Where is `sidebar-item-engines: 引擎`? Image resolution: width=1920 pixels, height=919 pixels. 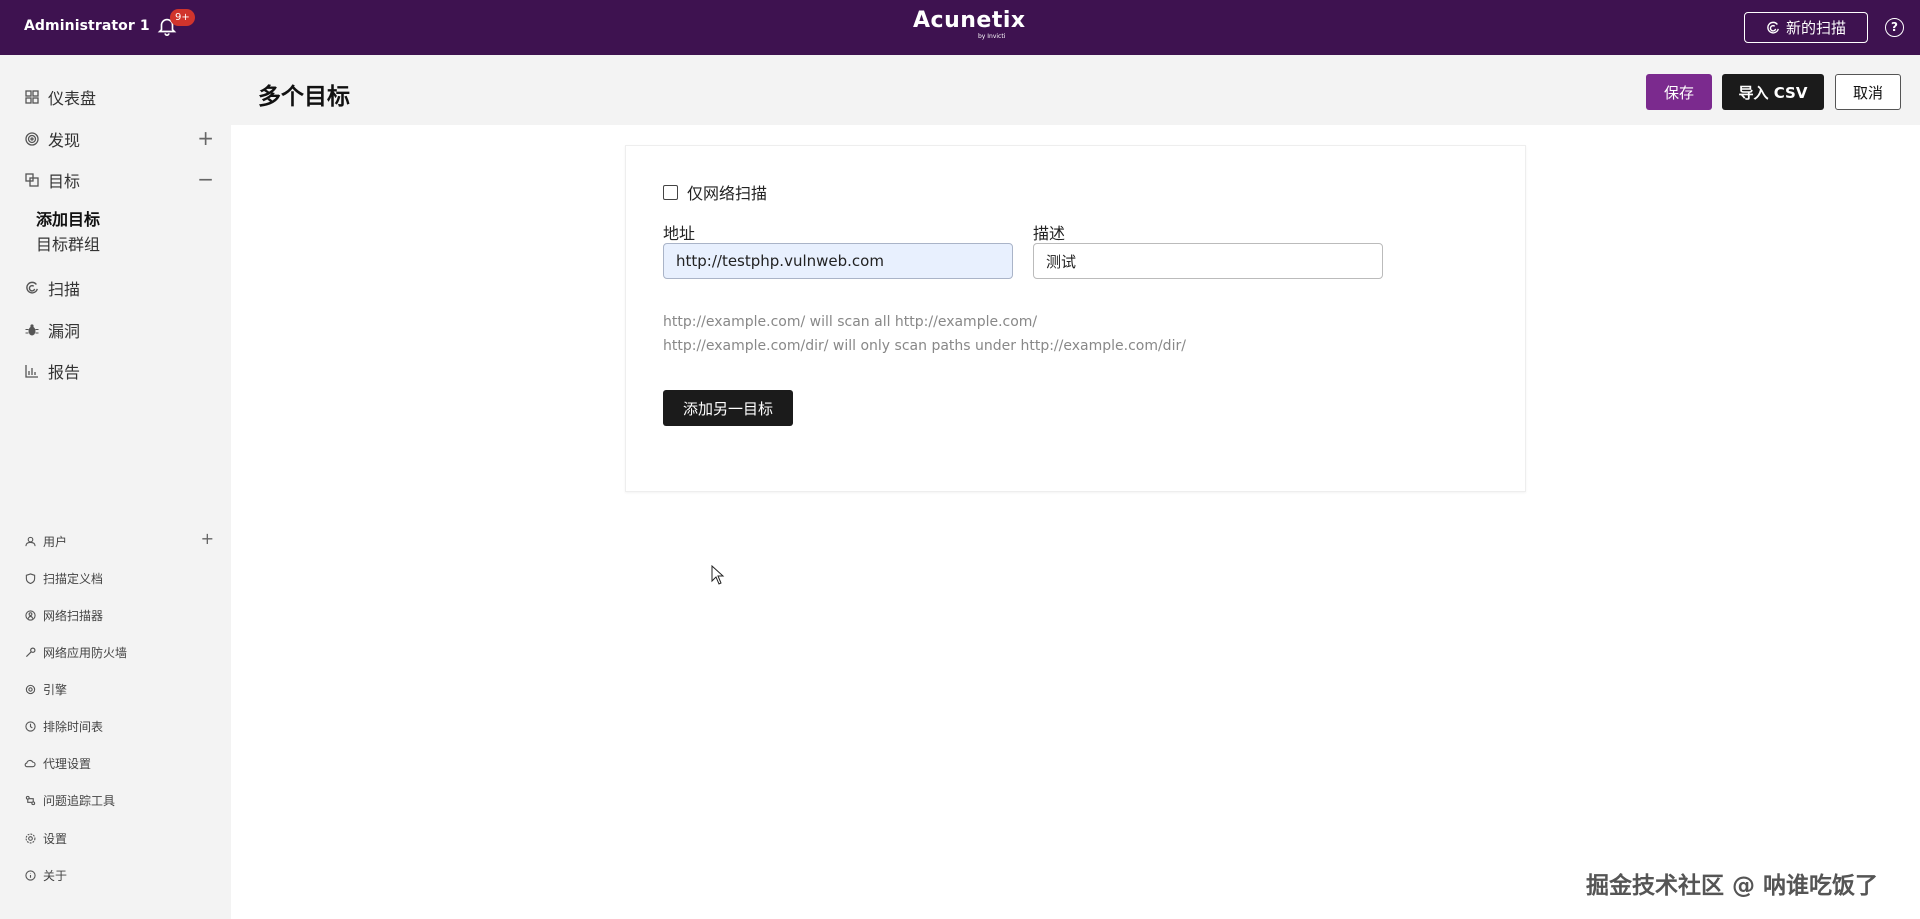 sidebar-item-engines: 引擎 is located at coordinates (119, 689).